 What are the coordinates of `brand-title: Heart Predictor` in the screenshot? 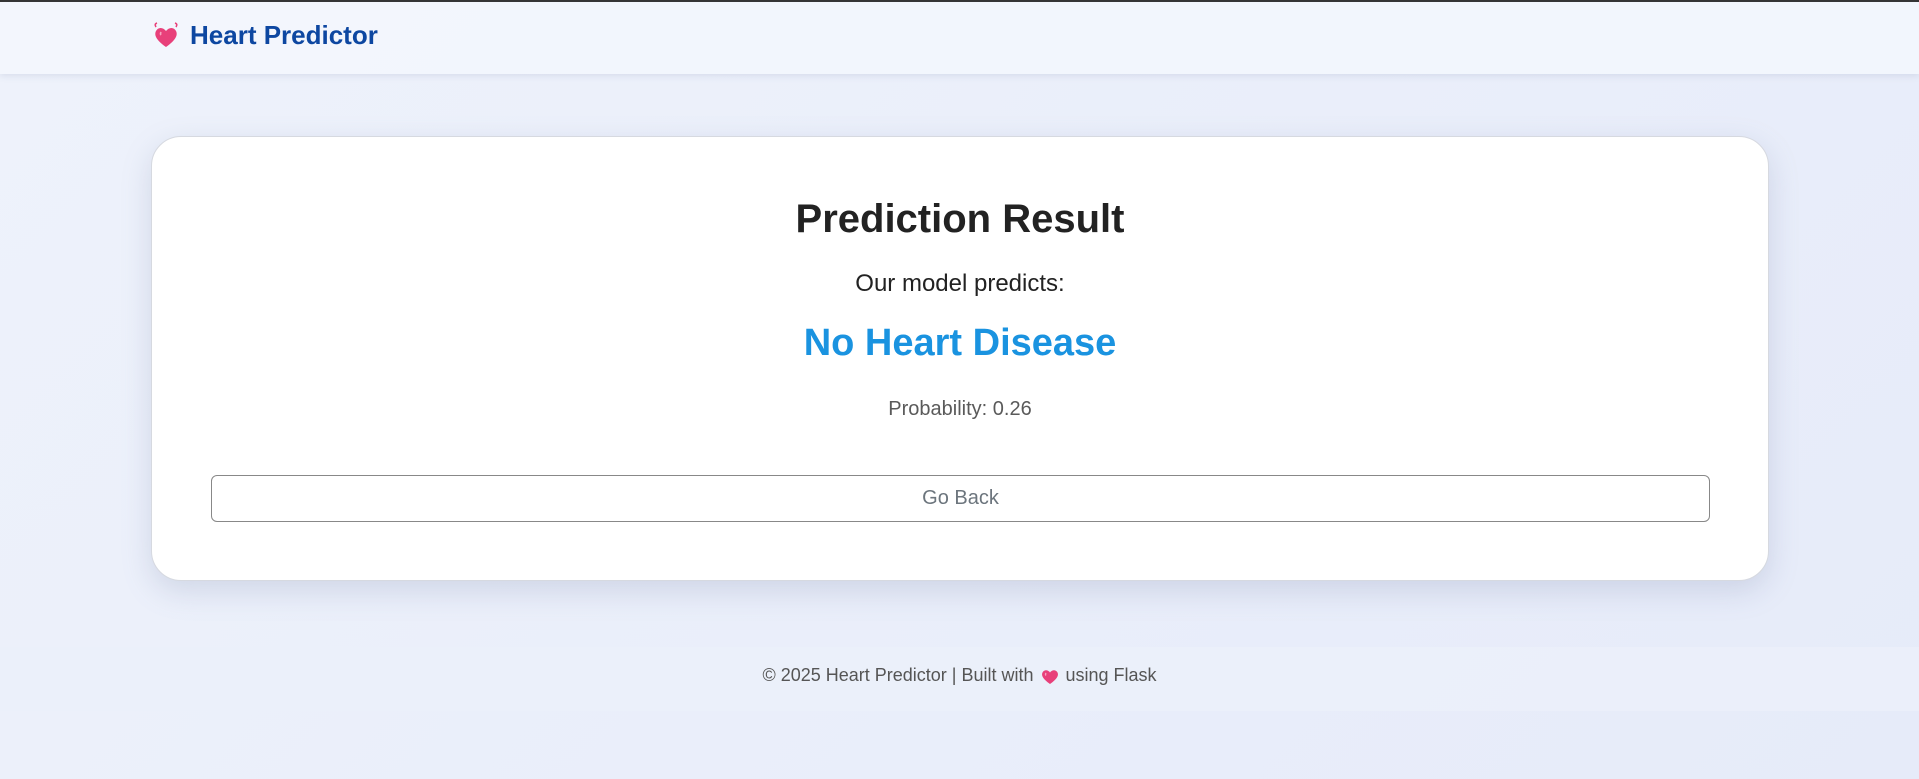 It's located at (284, 35).